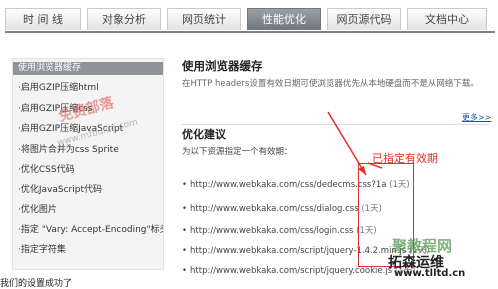 This screenshot has width=498, height=289. I want to click on sidebar-item-vary-header: ·指定 "Vary: Accept-Encoding"标头, so click(88, 230).